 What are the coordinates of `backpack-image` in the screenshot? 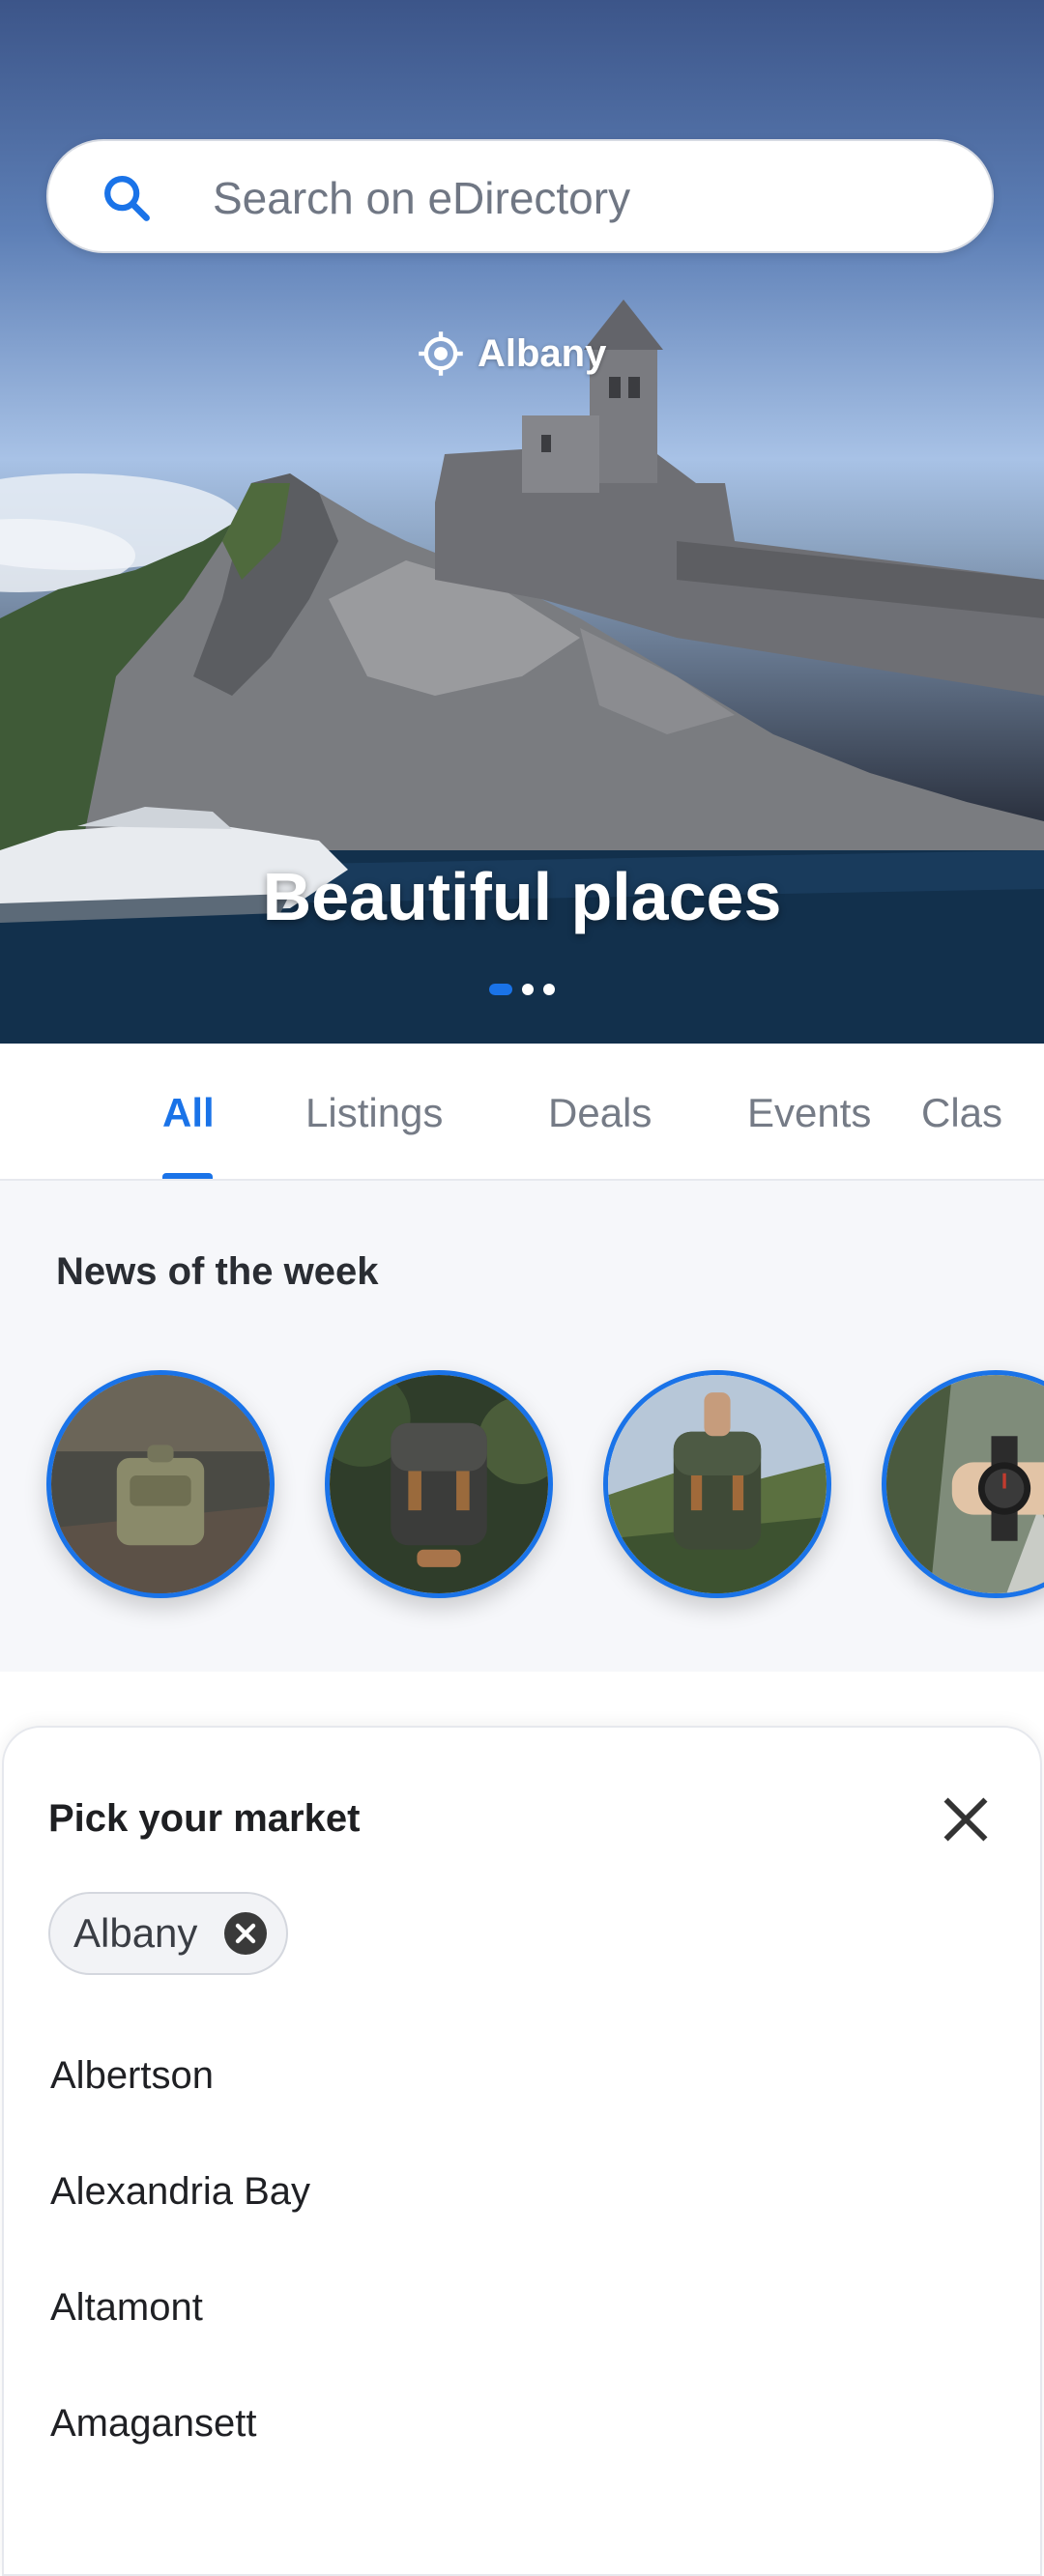 It's located at (439, 1484).